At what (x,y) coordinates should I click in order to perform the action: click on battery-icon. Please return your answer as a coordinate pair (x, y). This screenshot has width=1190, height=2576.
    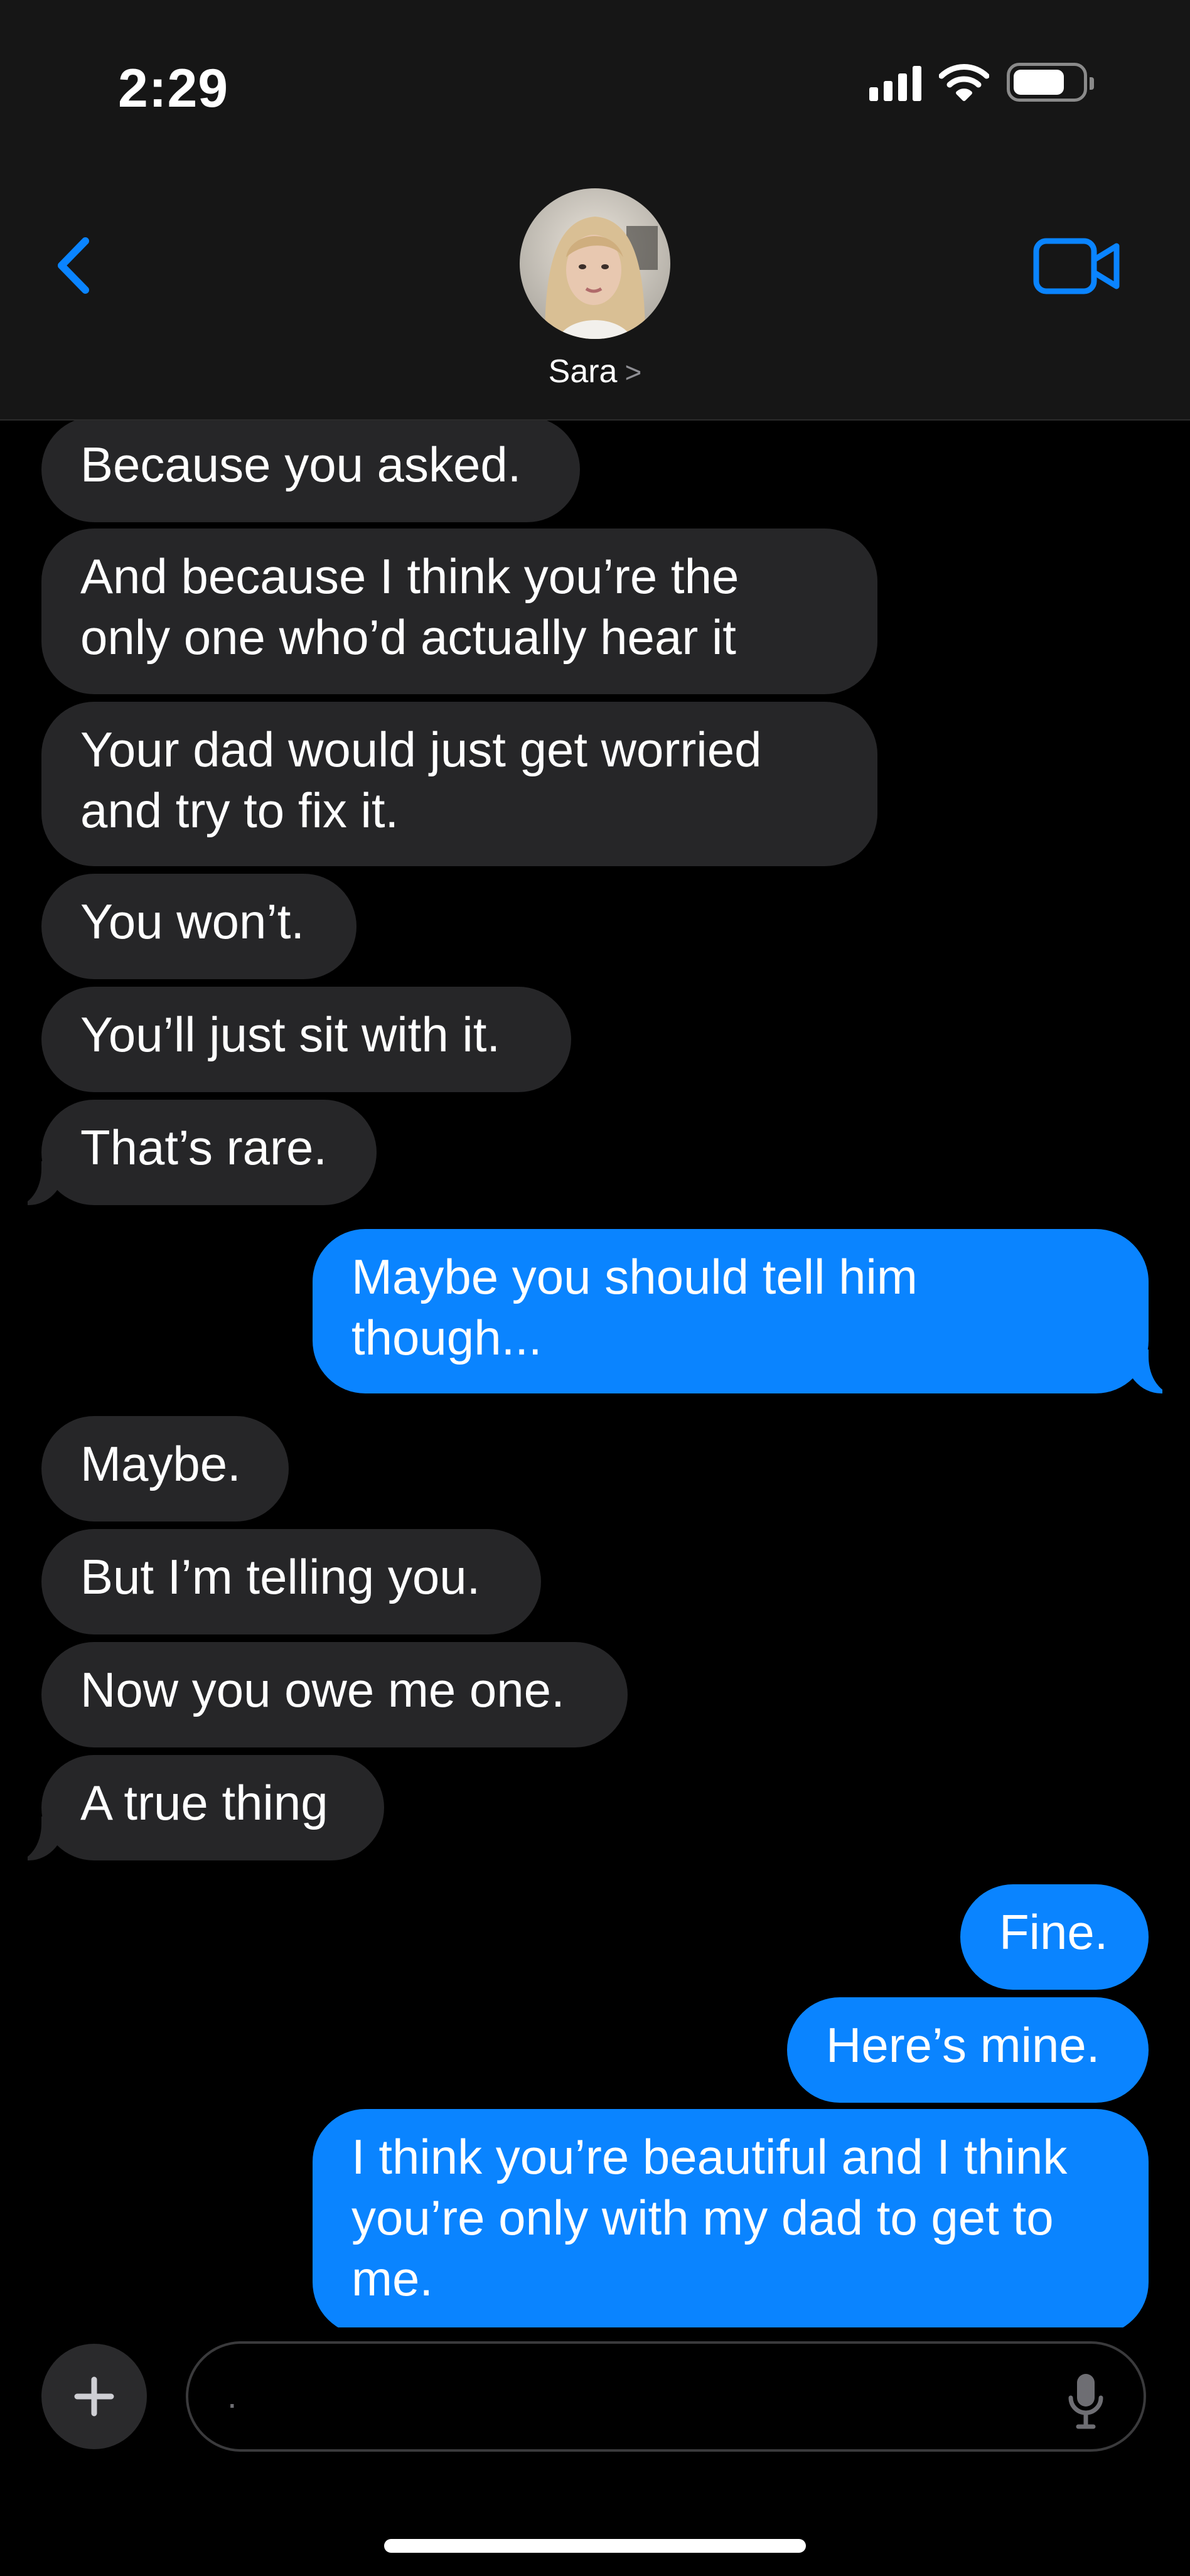
    Looking at the image, I should click on (1050, 82).